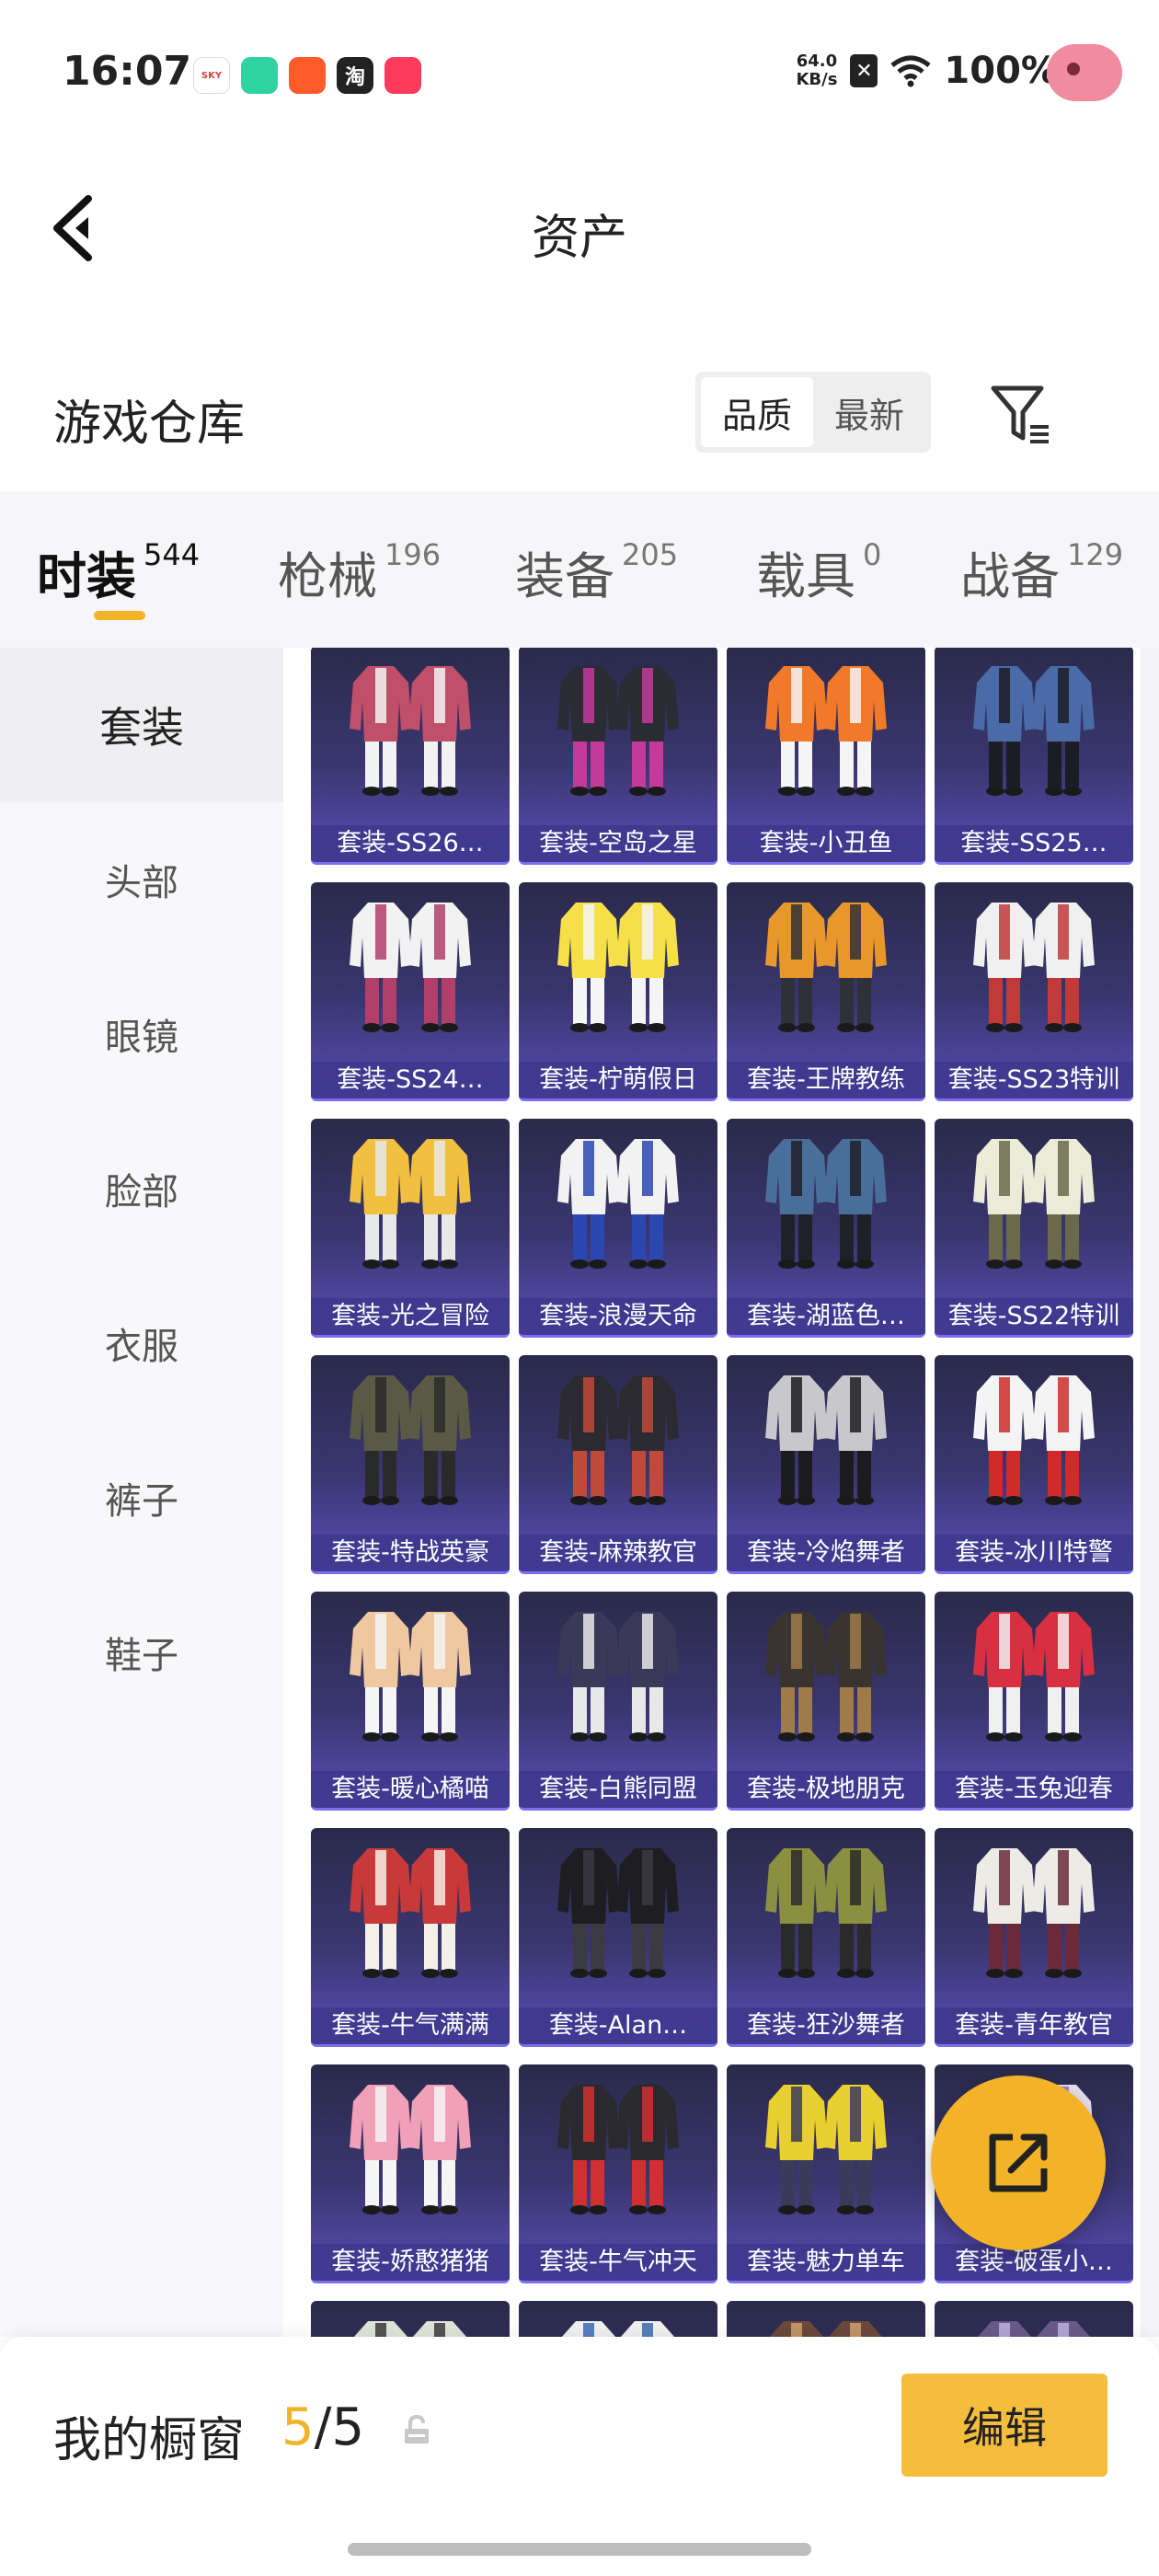 This screenshot has width=1159, height=2576. What do you see at coordinates (359, 571) in the screenshot?
I see `tab-weapons: 枪械 196` at bounding box center [359, 571].